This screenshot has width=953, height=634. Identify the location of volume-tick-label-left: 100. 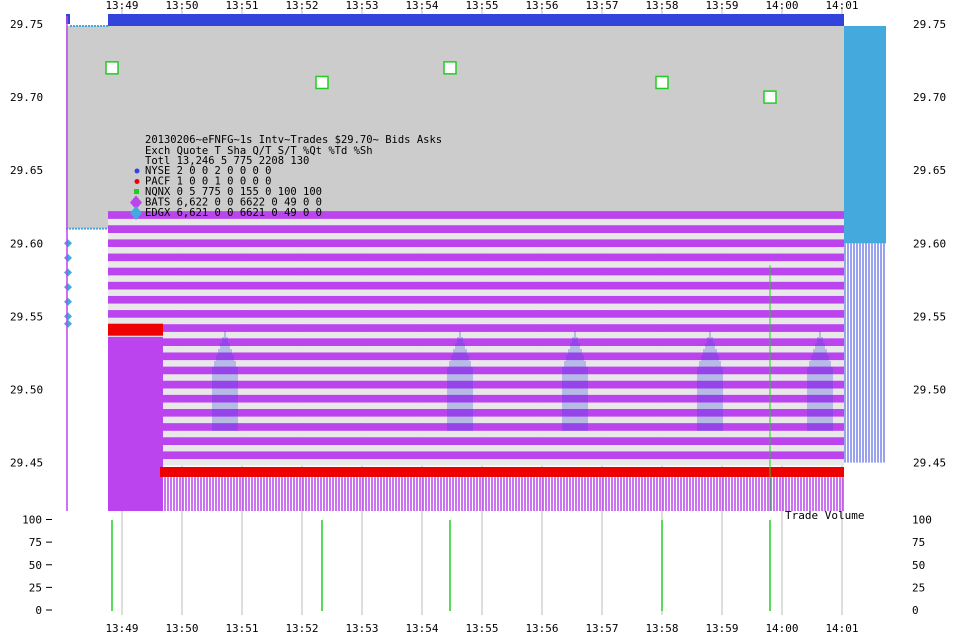
(32, 520).